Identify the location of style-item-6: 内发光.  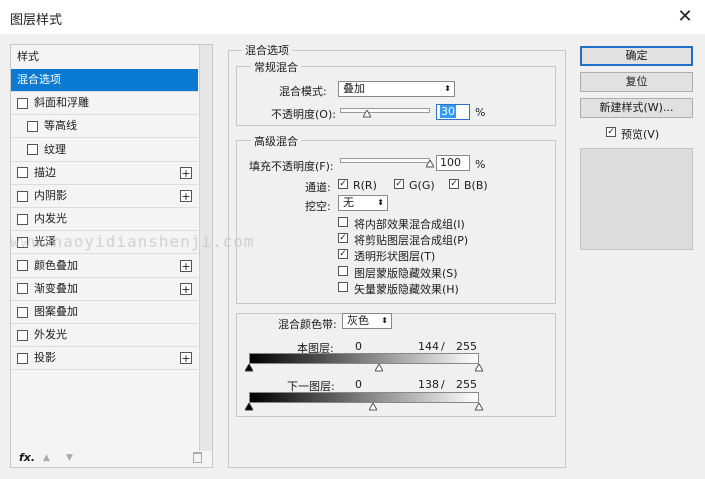
(104, 219).